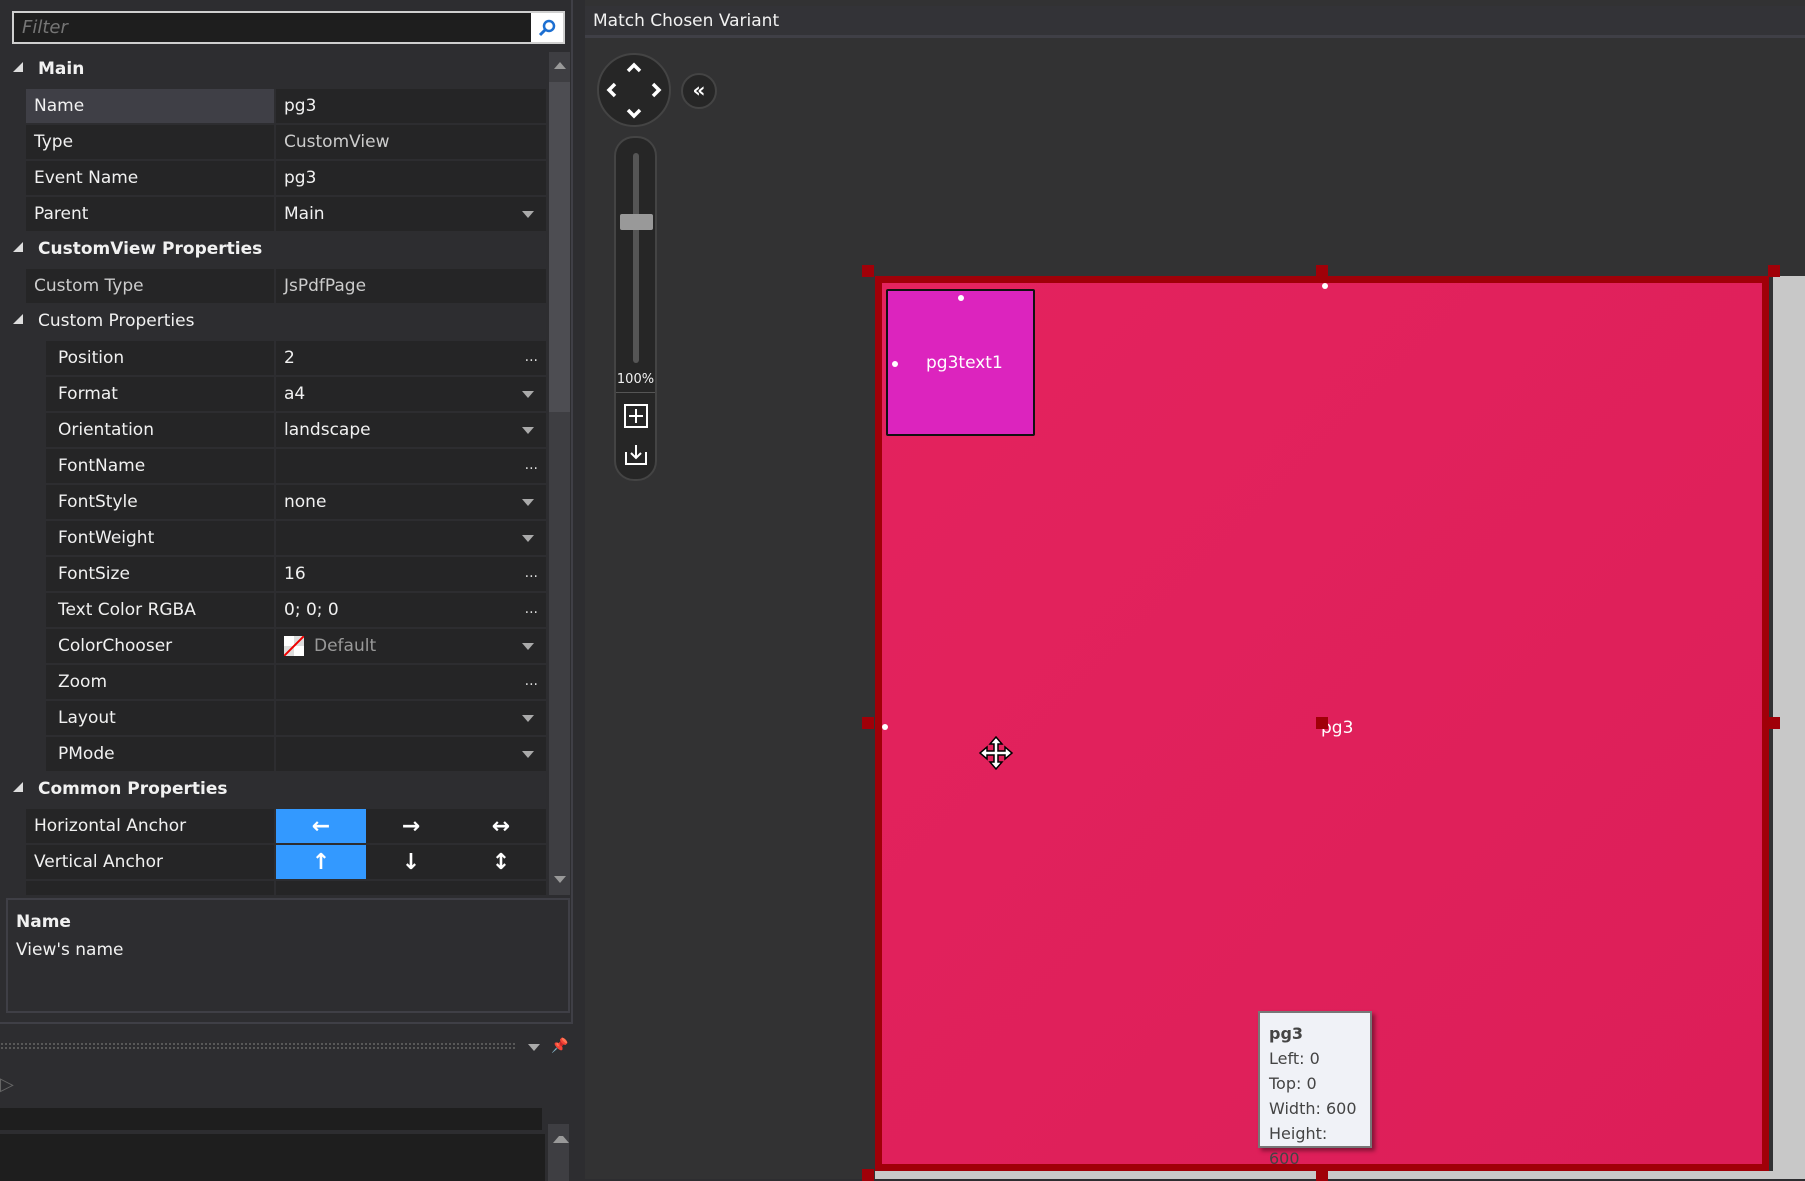 The width and height of the screenshot is (1805, 1181). Describe the element at coordinates (304, 214) in the screenshot. I see `prop-value: Main` at that location.